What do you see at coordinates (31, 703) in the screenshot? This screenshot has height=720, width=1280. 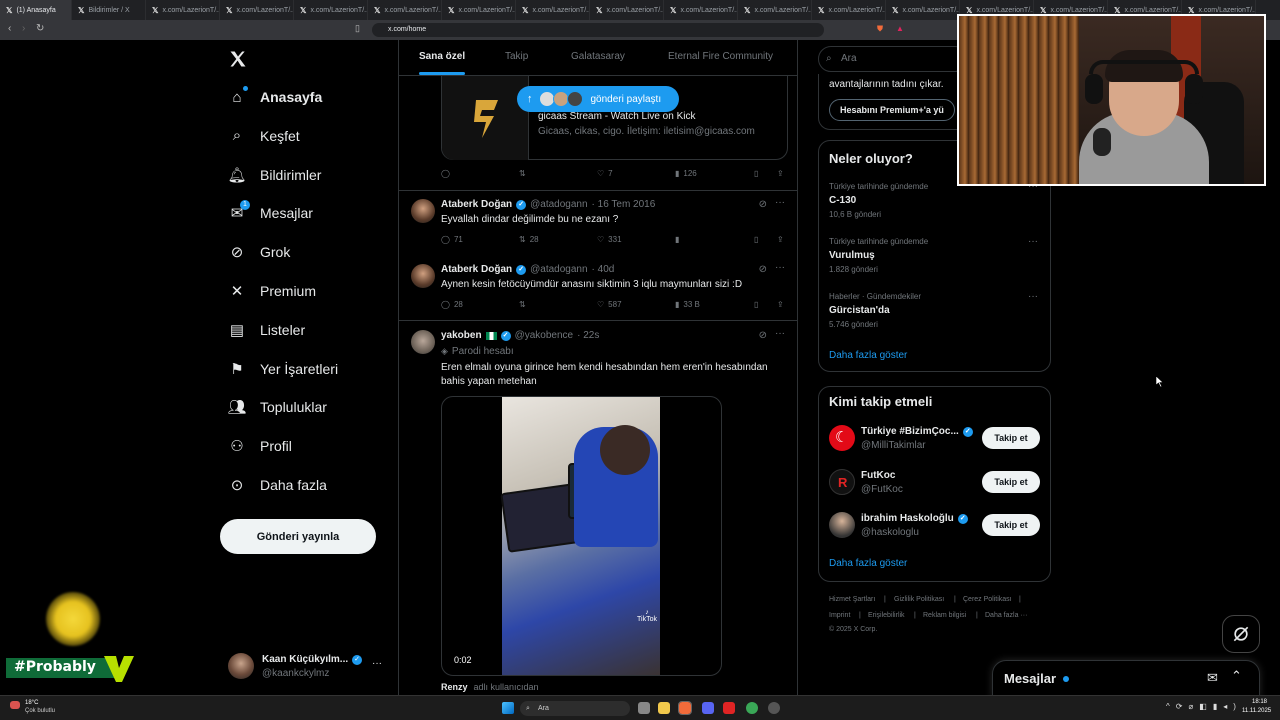 I see `weather-temp: 18°C` at bounding box center [31, 703].